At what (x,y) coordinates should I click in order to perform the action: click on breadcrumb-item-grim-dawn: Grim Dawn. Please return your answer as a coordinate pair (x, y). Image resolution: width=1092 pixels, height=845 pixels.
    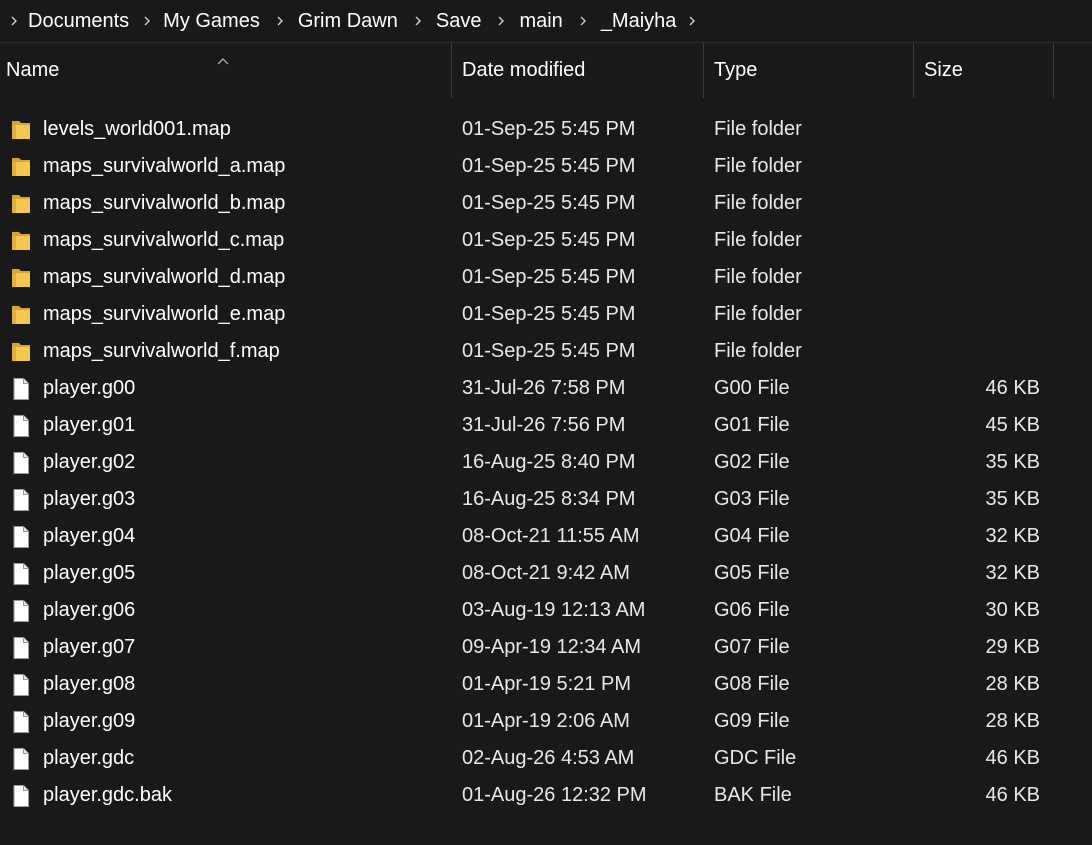
    Looking at the image, I should click on (331, 21).